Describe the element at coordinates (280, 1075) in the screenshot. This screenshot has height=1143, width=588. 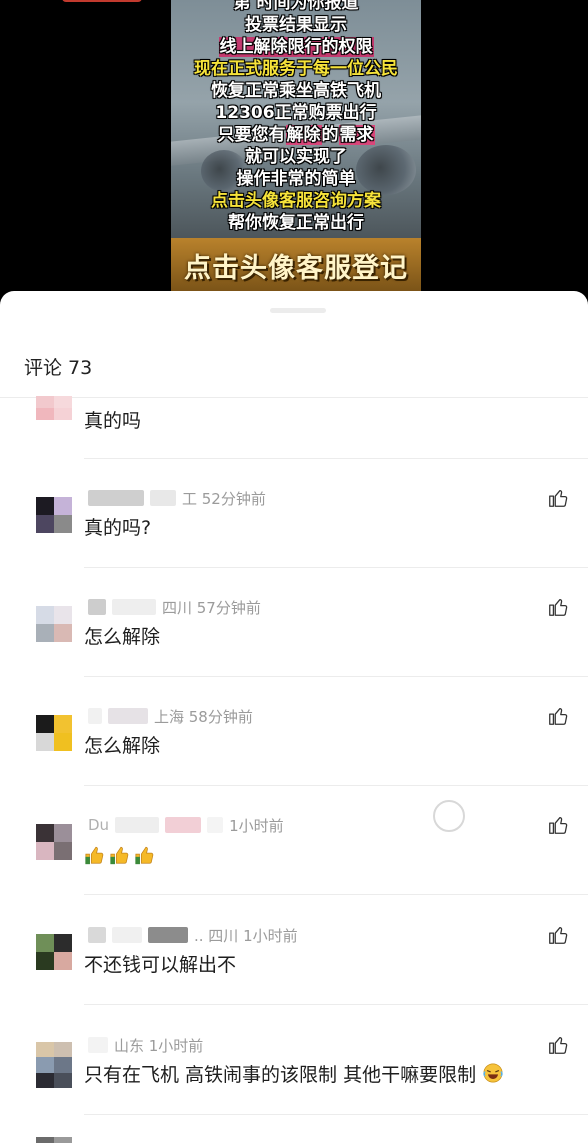
I see `comment-text-content: 只有在飞机 高铁闹事的该限制 其他干嘛要限制` at that location.